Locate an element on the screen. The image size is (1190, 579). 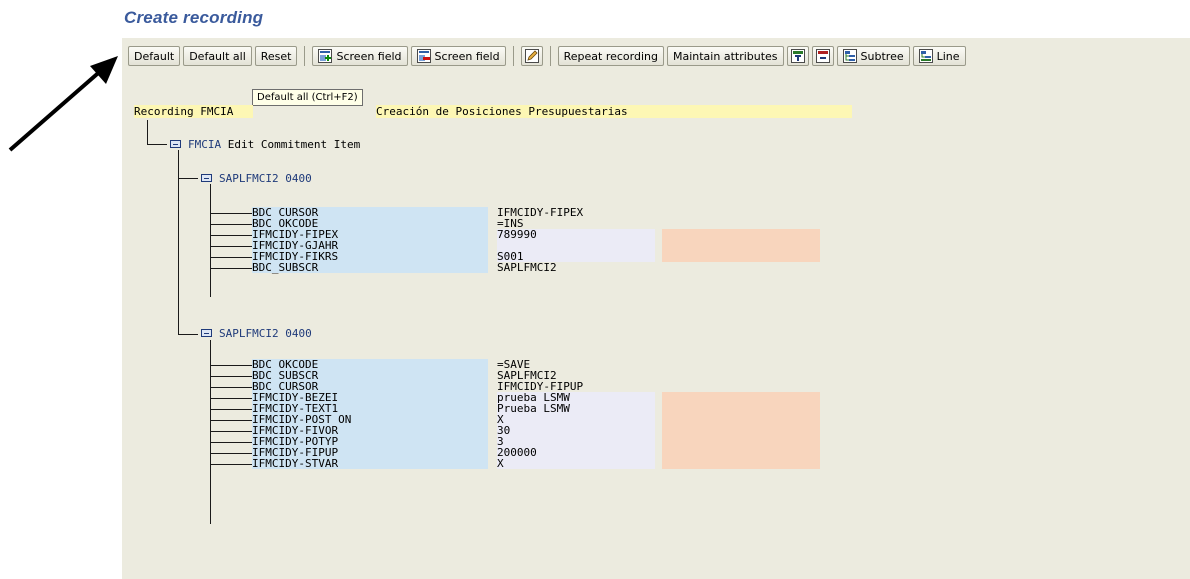
field-value: 789990 is located at coordinates (576, 234).